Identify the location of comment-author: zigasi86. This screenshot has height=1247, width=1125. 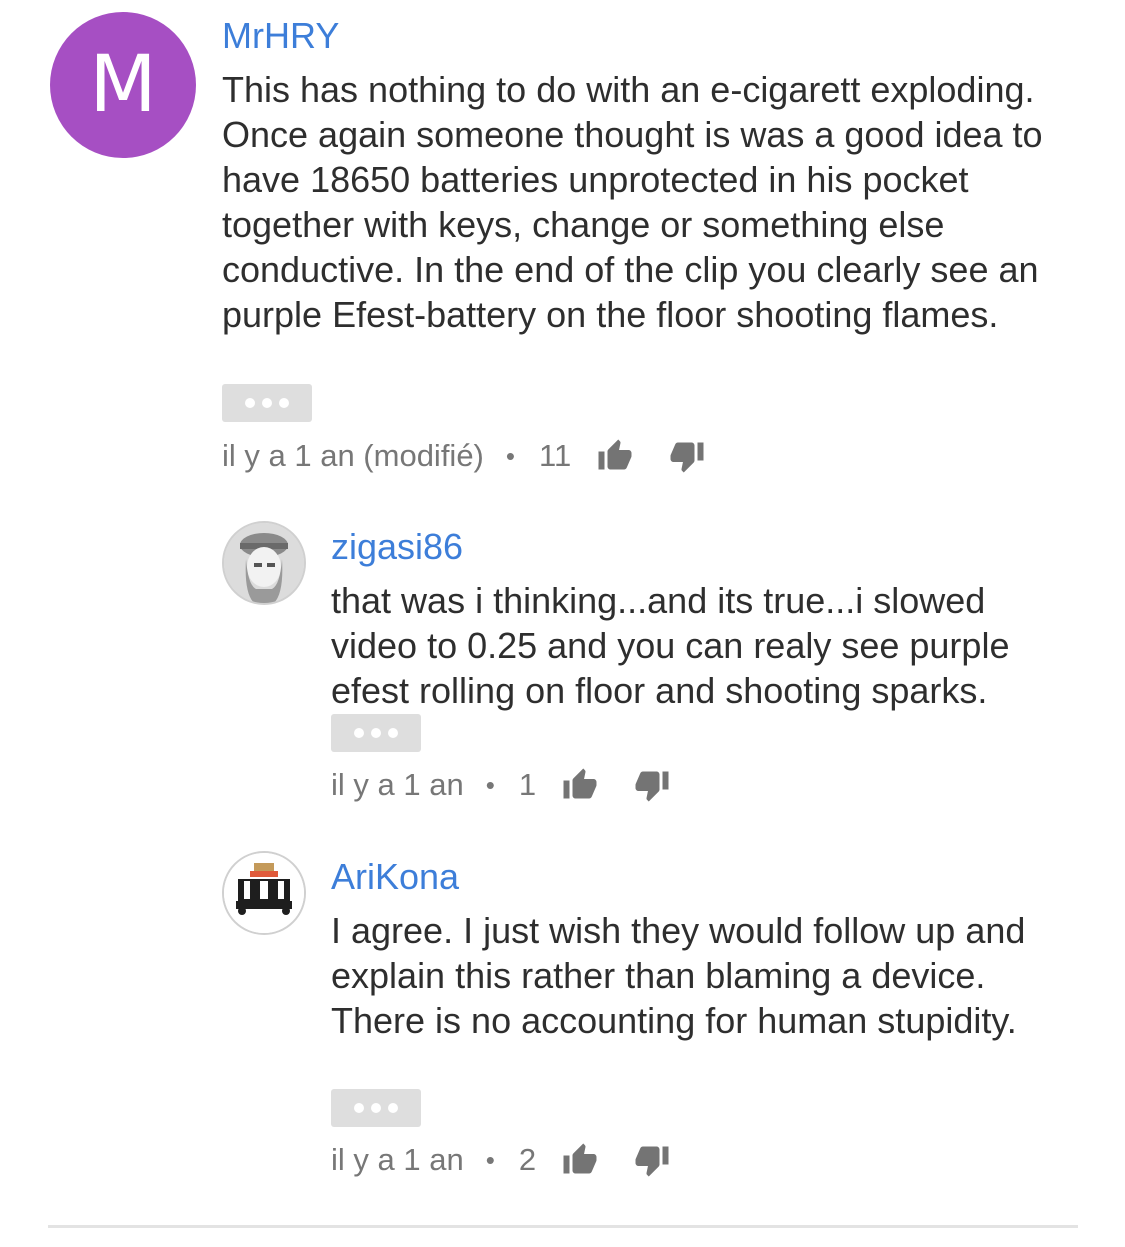
(397, 547).